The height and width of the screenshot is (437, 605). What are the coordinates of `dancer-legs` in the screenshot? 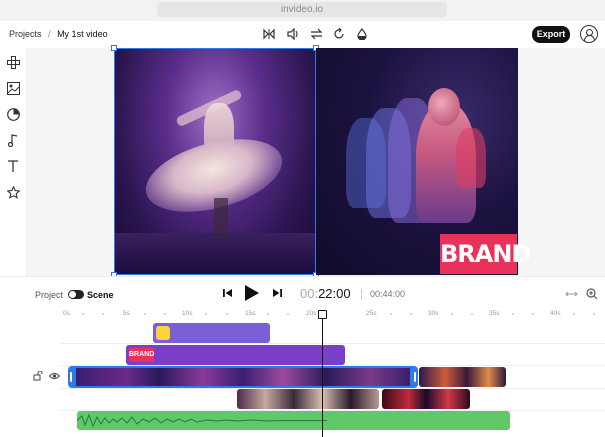 It's located at (221, 218).